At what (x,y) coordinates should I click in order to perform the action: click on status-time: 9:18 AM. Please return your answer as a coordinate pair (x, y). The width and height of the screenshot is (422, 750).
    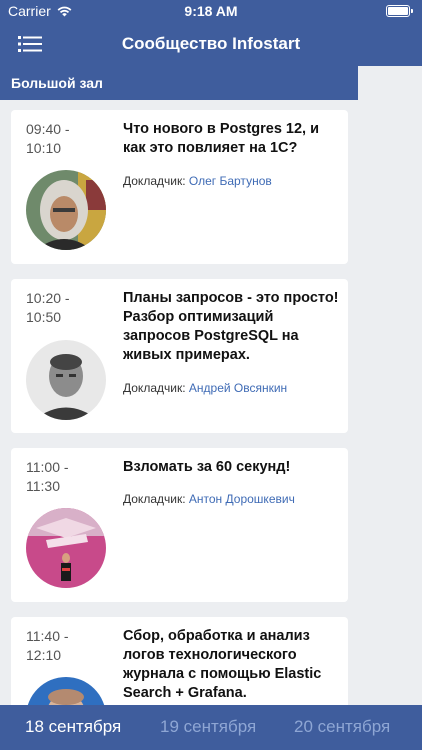
    Looking at the image, I should click on (211, 11).